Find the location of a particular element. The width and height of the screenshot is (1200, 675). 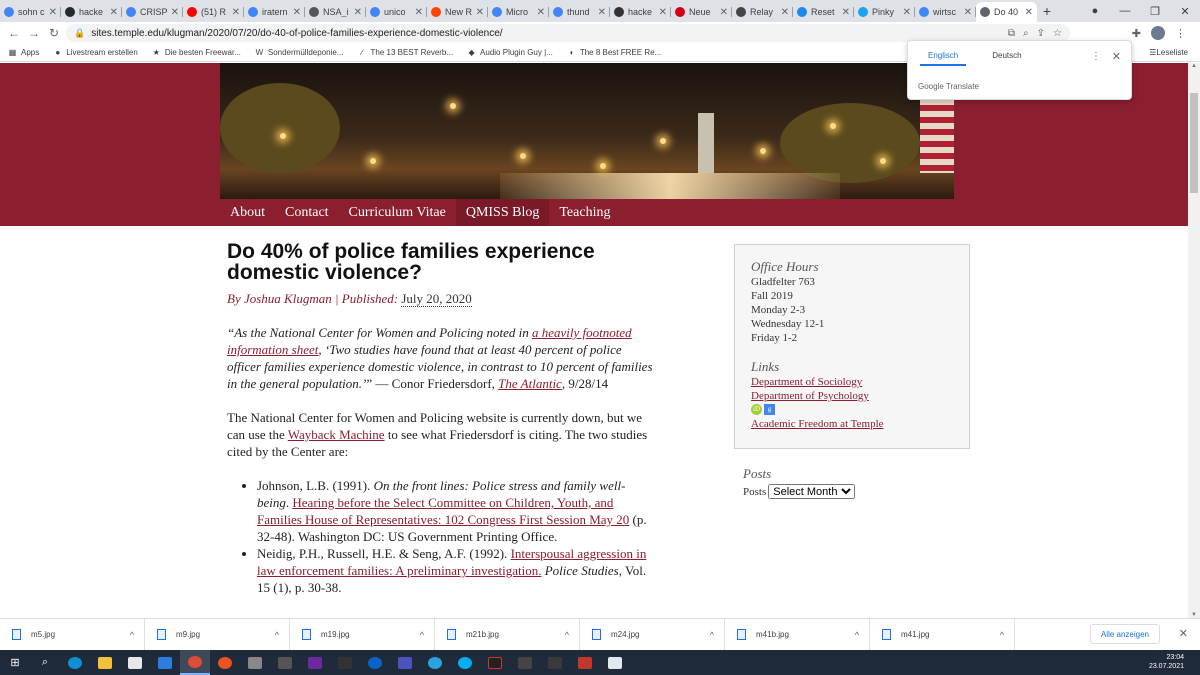

scroll-up-icon: ▲ is located at coordinates (1194, 66).